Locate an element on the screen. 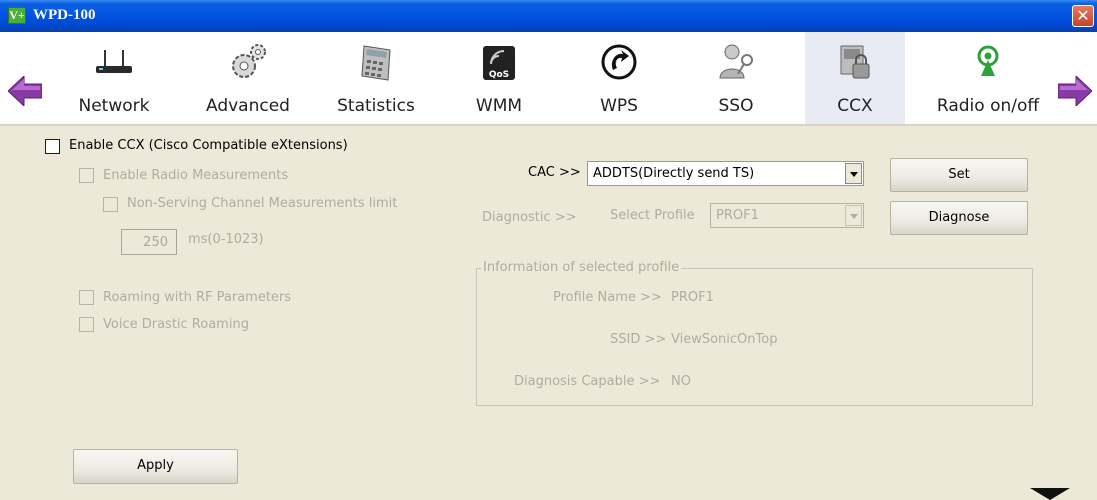 This screenshot has height=500, width=1097. wps-icon is located at coordinates (619, 62).